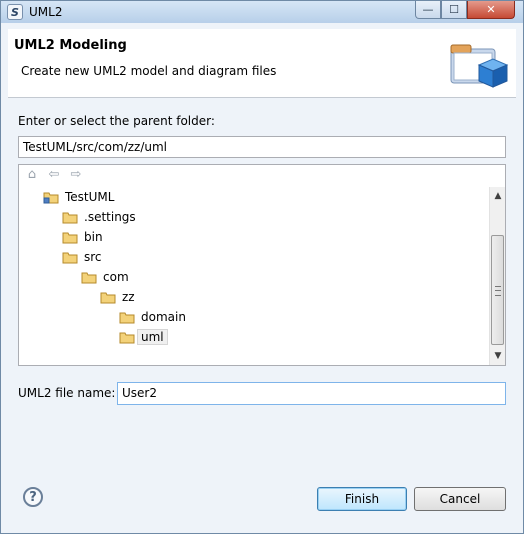 This screenshot has width=524, height=534. What do you see at coordinates (54, 175) in the screenshot?
I see `back-arrow-icon: ⇦` at bounding box center [54, 175].